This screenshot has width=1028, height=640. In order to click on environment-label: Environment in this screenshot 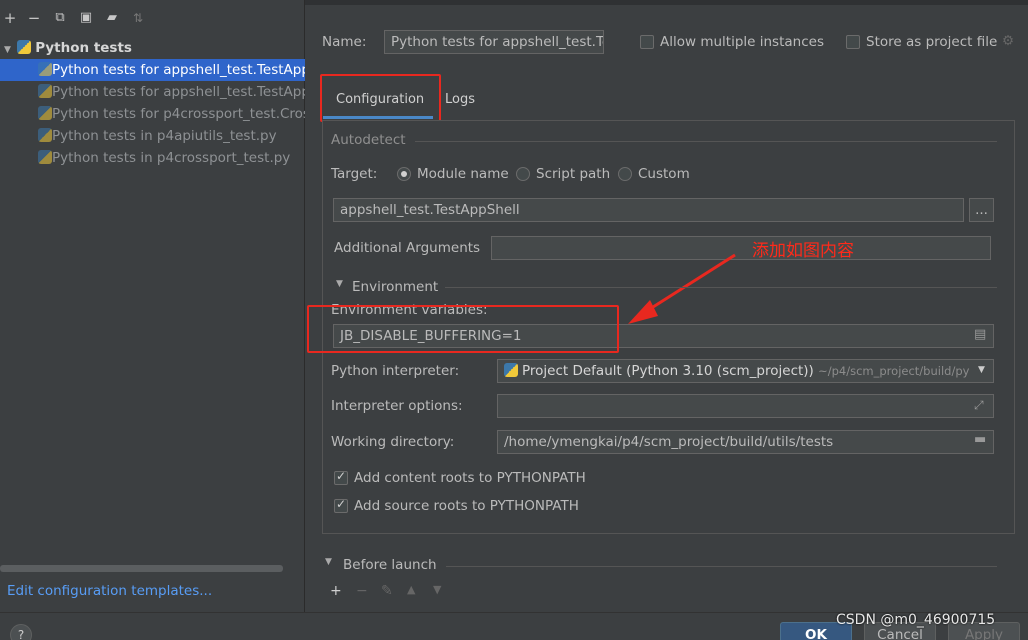, I will do `click(395, 287)`.